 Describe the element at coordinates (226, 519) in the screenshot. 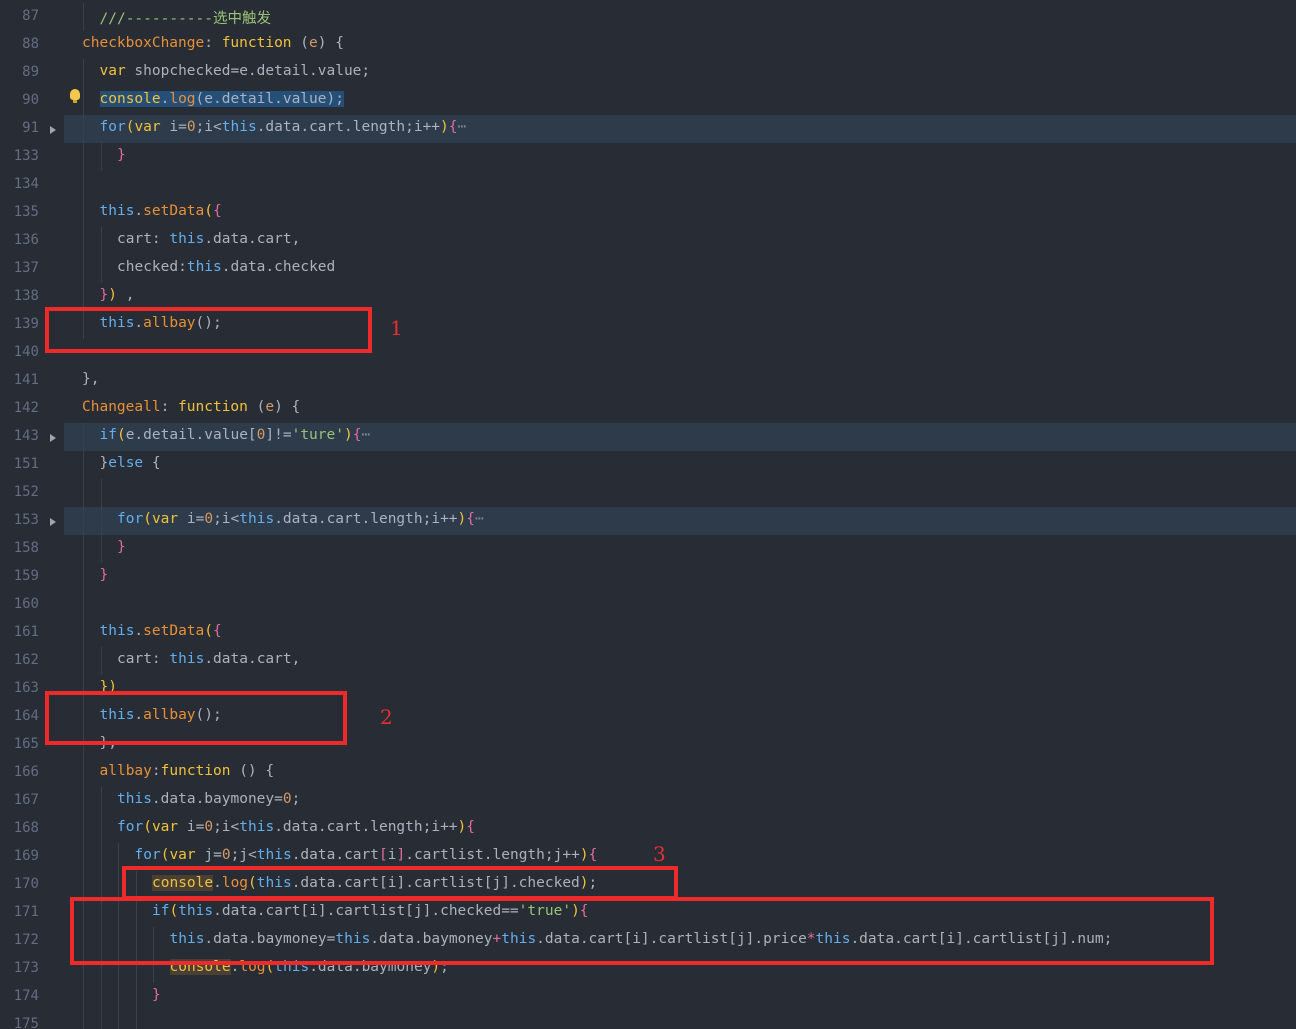

I see `code-token: ;i<` at that location.